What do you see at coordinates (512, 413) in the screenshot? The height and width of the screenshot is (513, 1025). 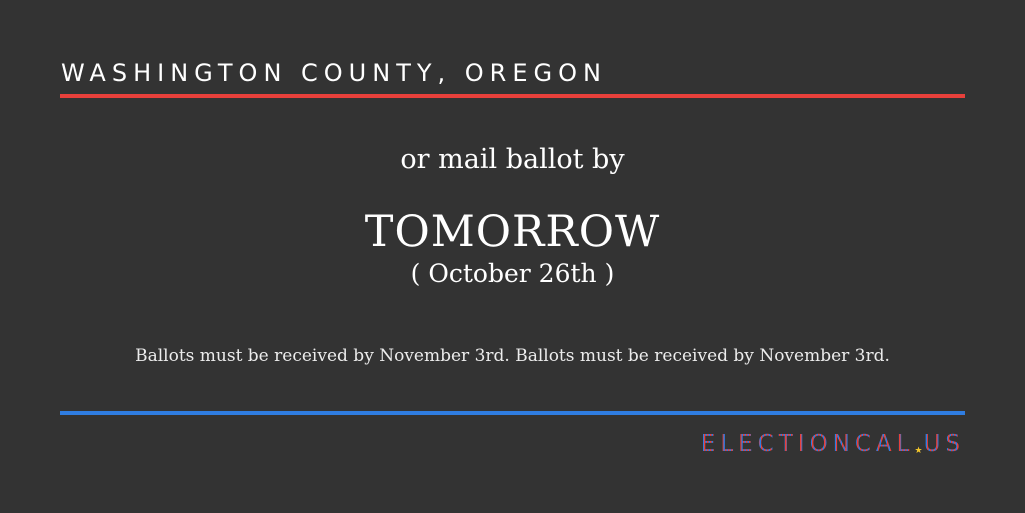 I see `blue-divider` at bounding box center [512, 413].